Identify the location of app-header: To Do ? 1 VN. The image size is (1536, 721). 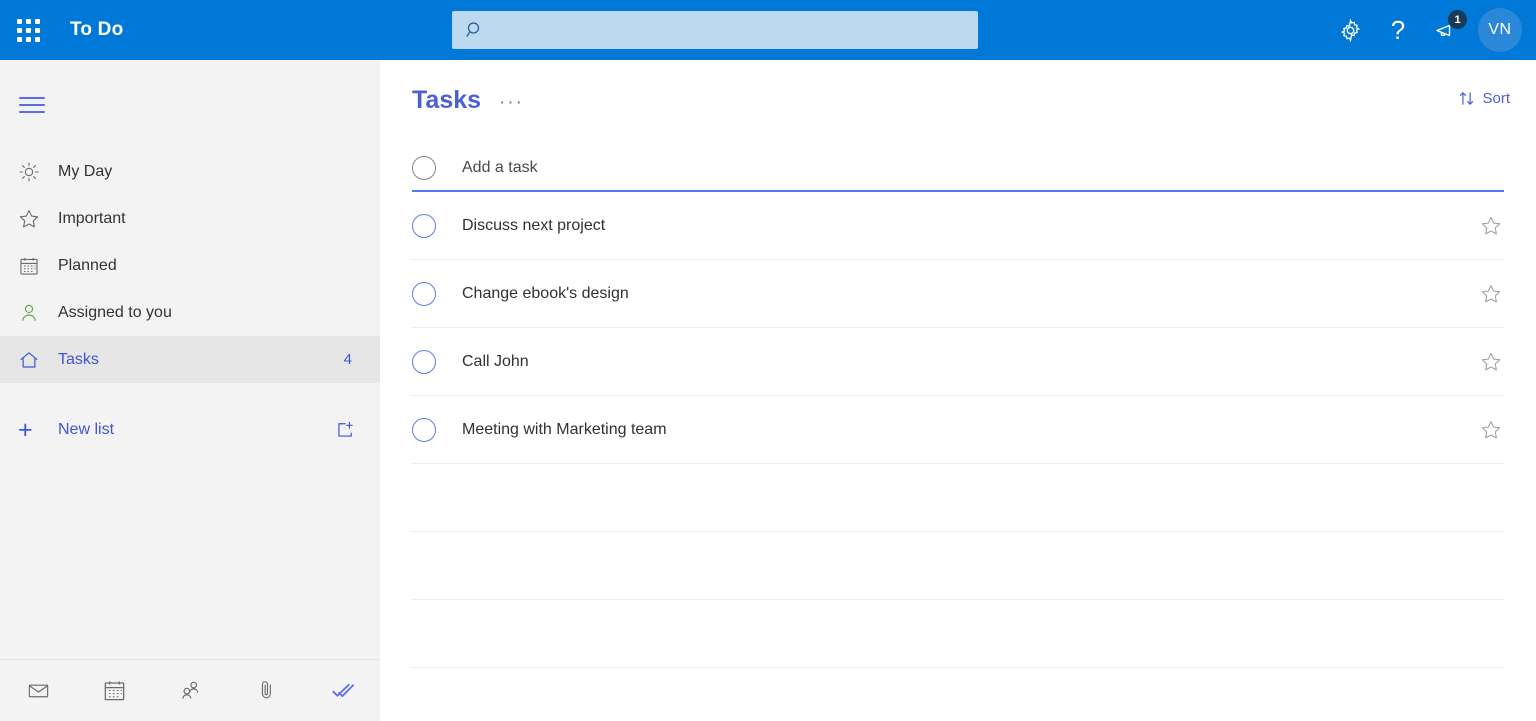
(768, 30).